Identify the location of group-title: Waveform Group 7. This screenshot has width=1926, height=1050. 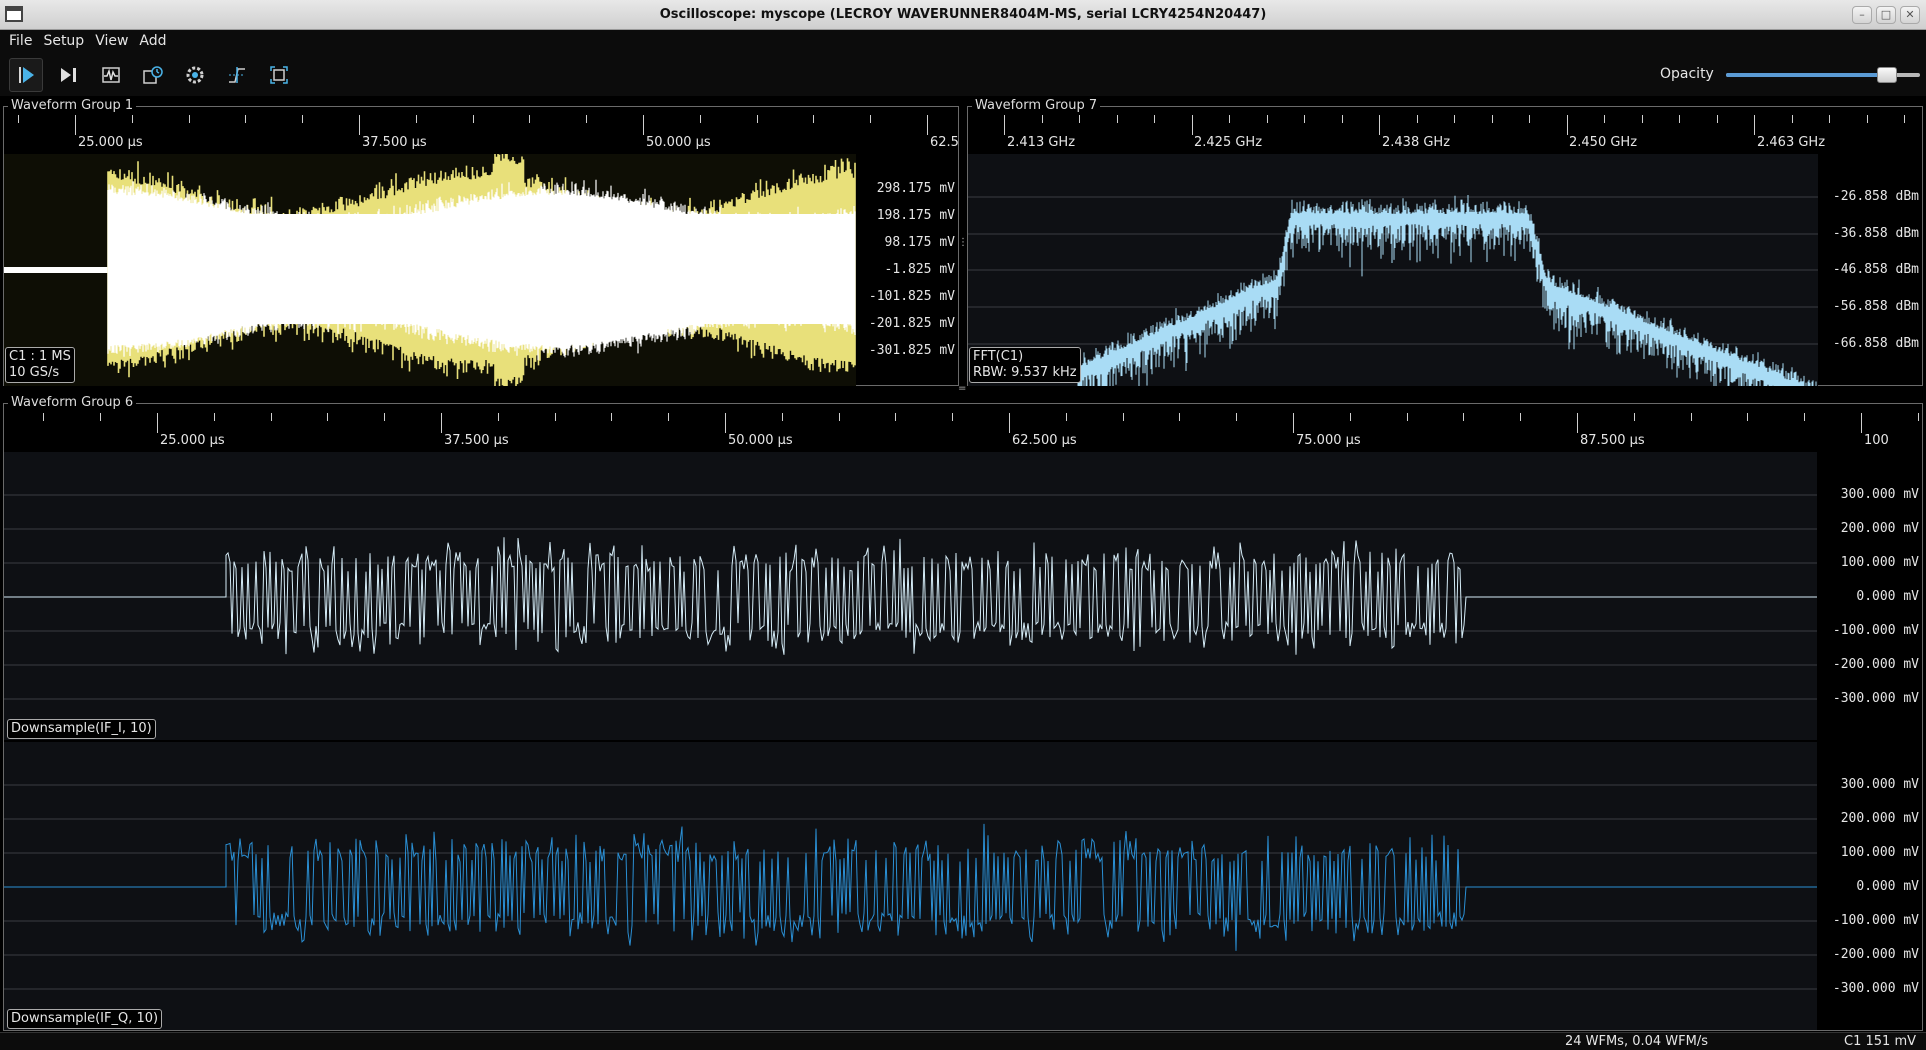
(1036, 106).